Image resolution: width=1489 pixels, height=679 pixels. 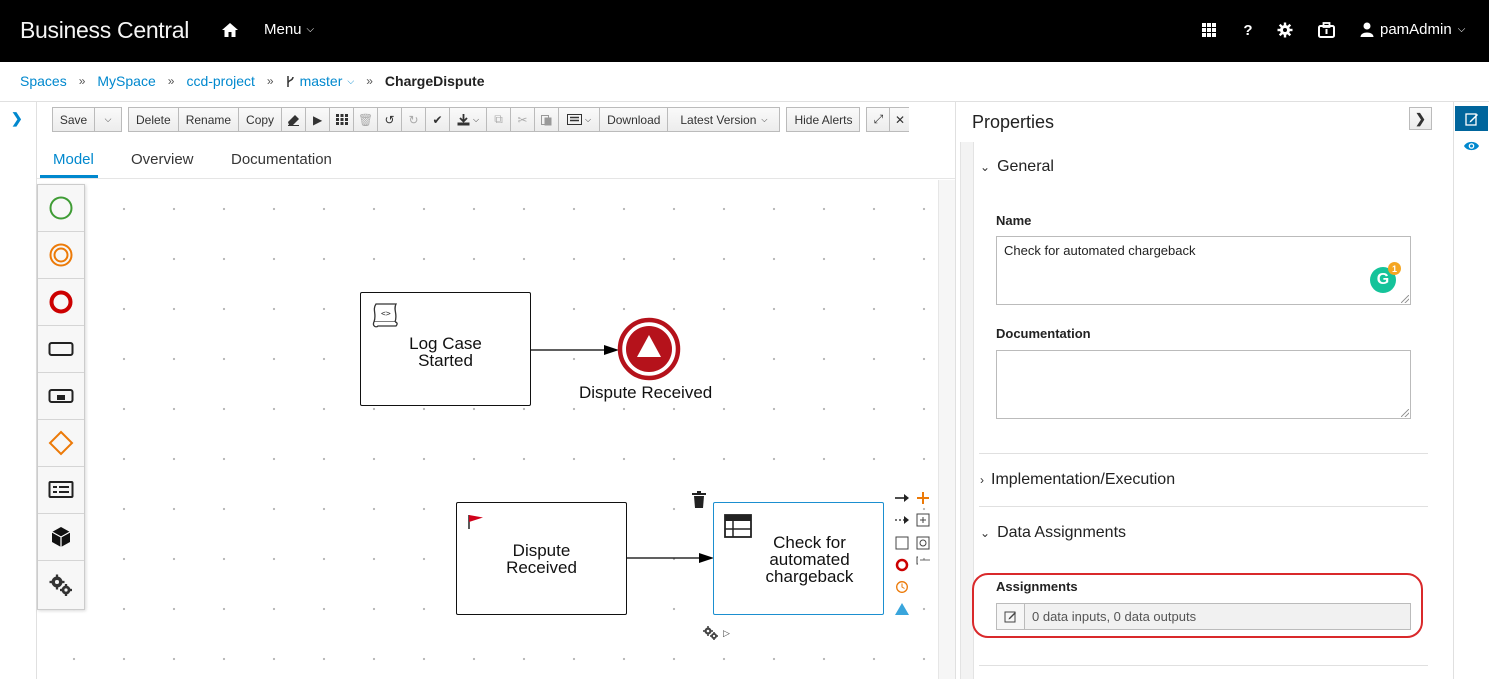 What do you see at coordinates (61, 584) in the screenshot?
I see `service-tasks-icon` at bounding box center [61, 584].